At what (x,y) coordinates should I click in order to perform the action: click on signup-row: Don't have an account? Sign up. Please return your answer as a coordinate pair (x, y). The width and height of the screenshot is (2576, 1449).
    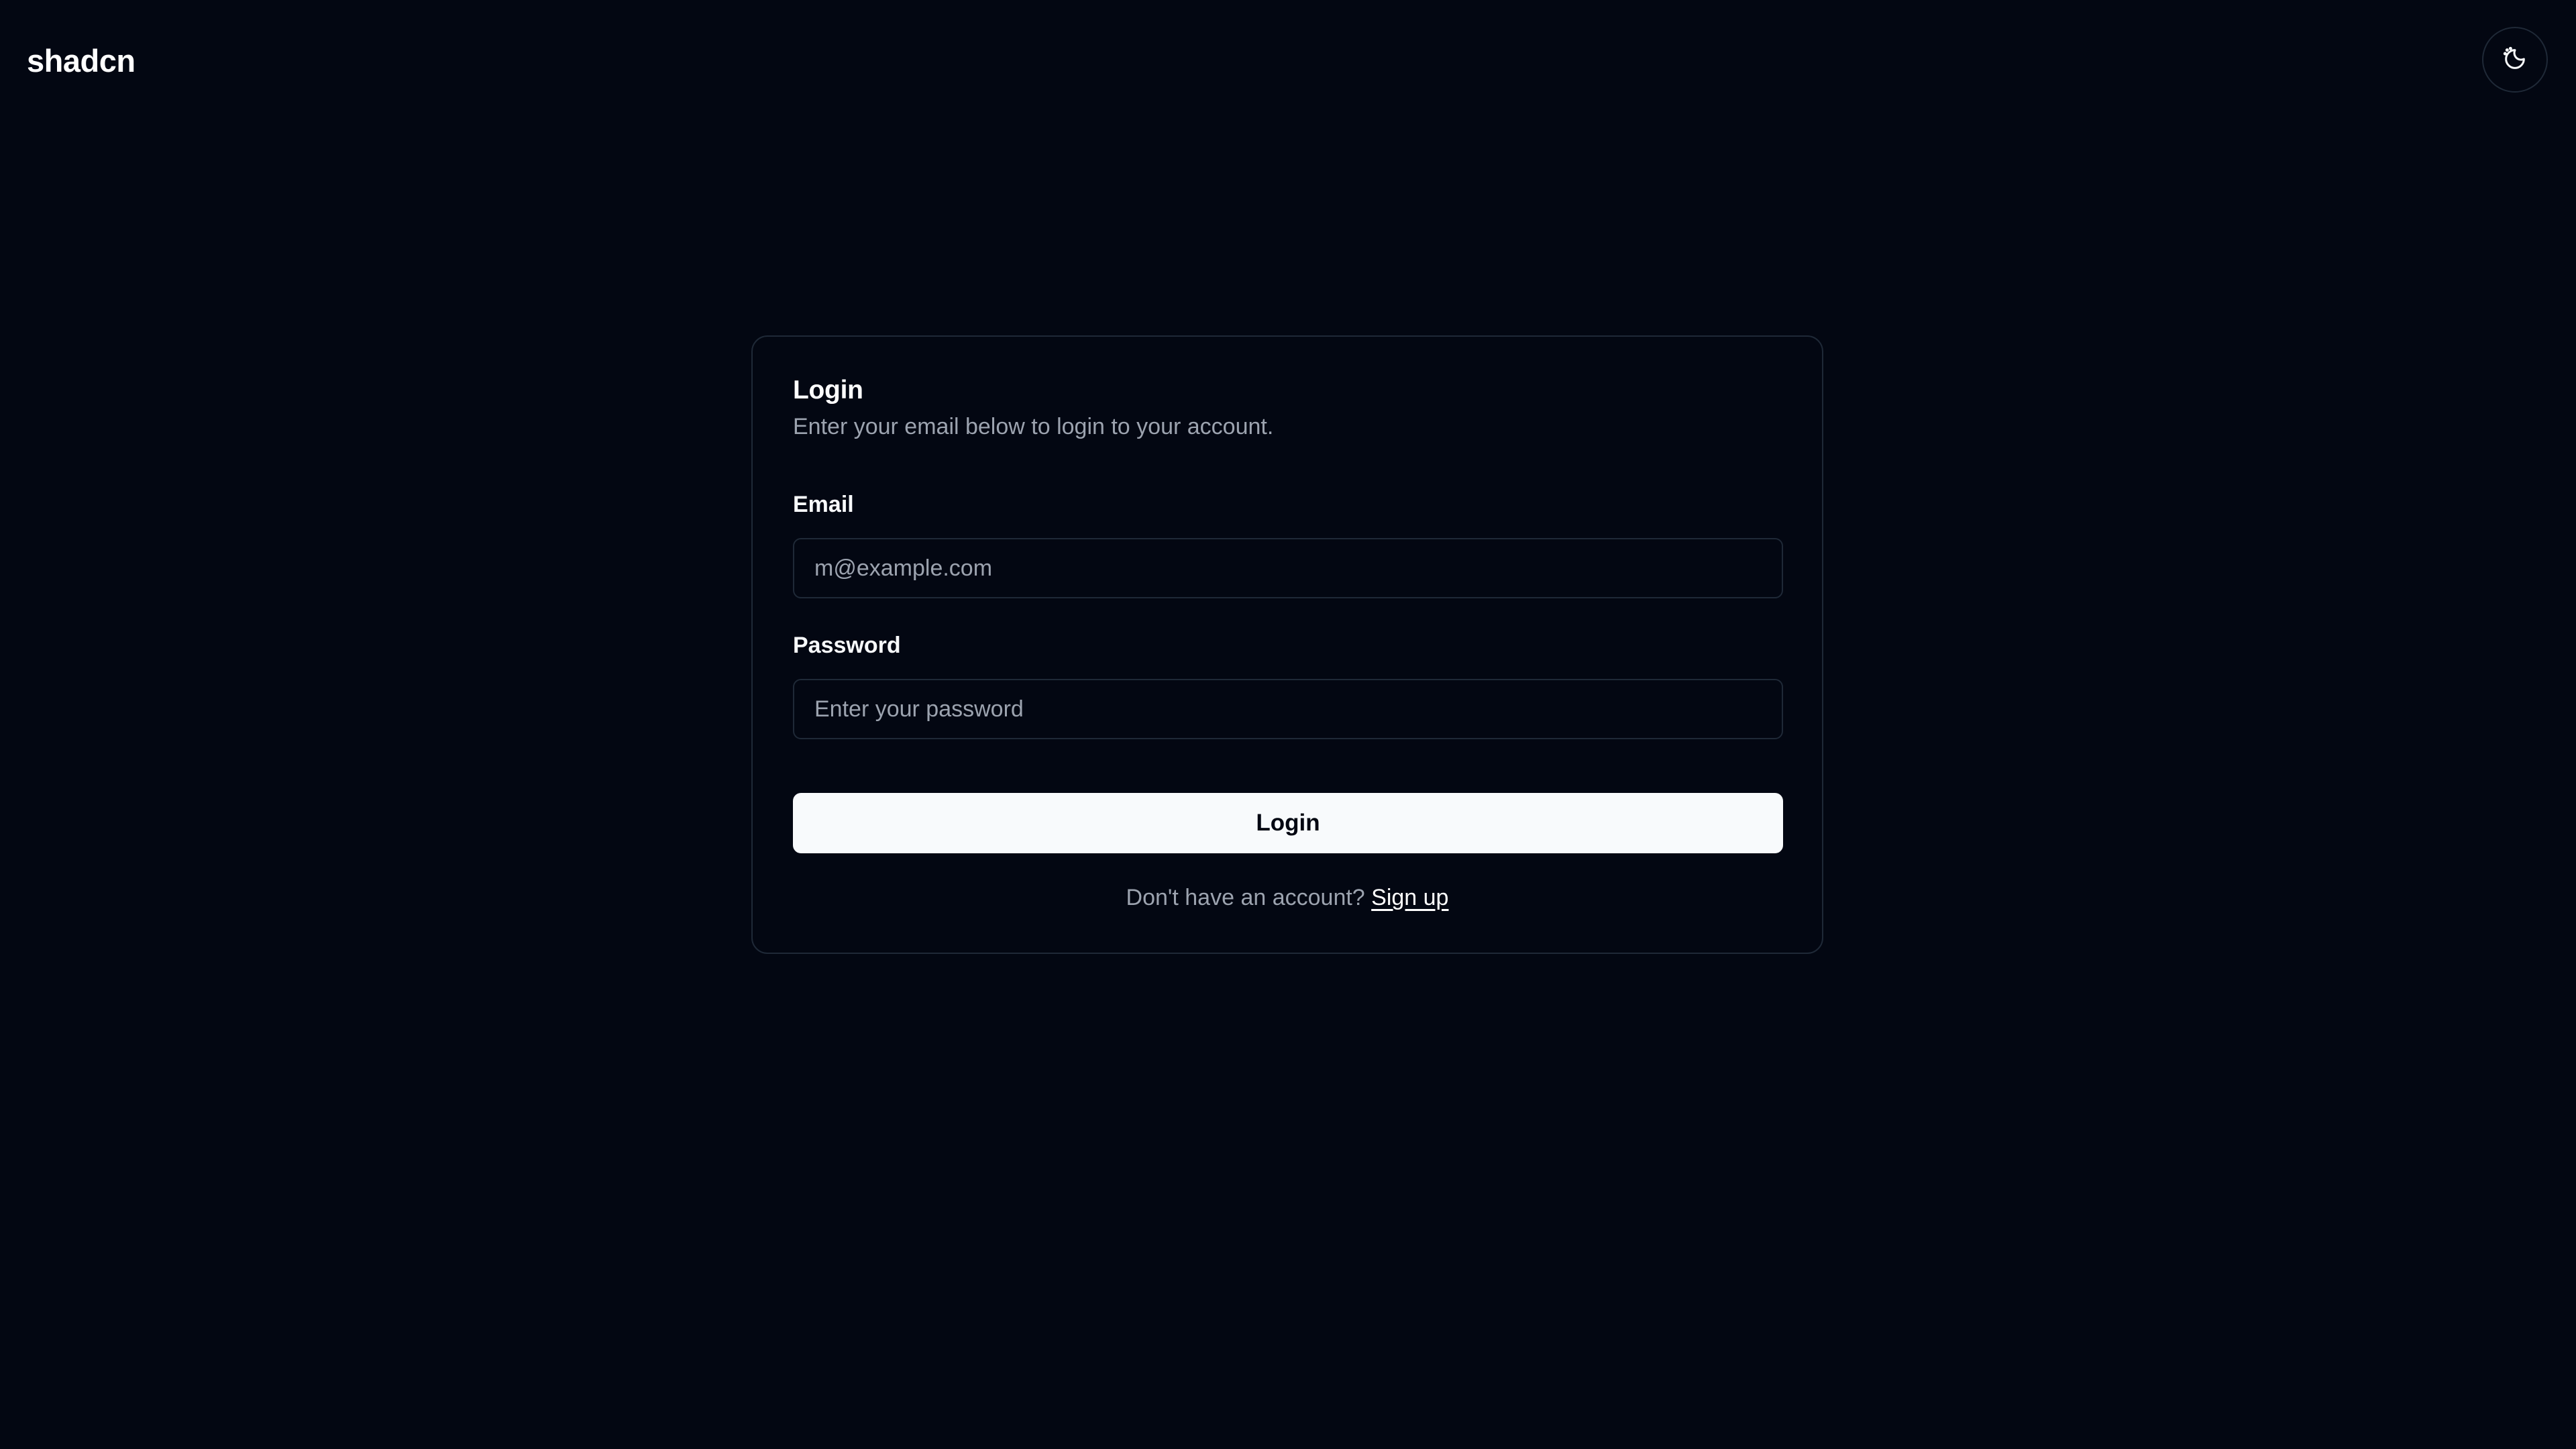
    Looking at the image, I should click on (1287, 897).